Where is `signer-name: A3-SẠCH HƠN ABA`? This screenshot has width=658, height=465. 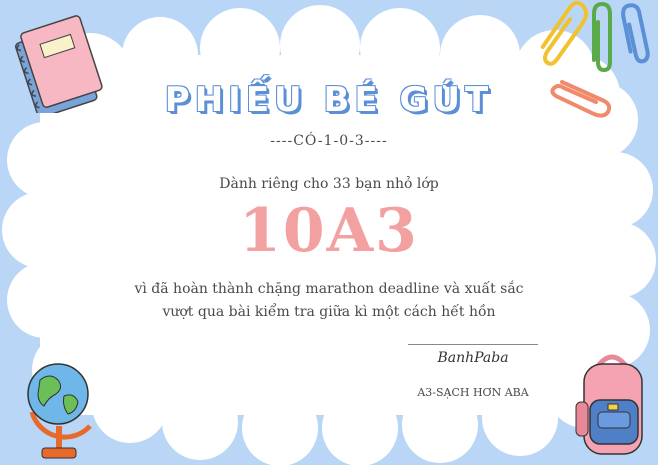 signer-name: A3-SẠCH HƠN ABA is located at coordinates (473, 392).